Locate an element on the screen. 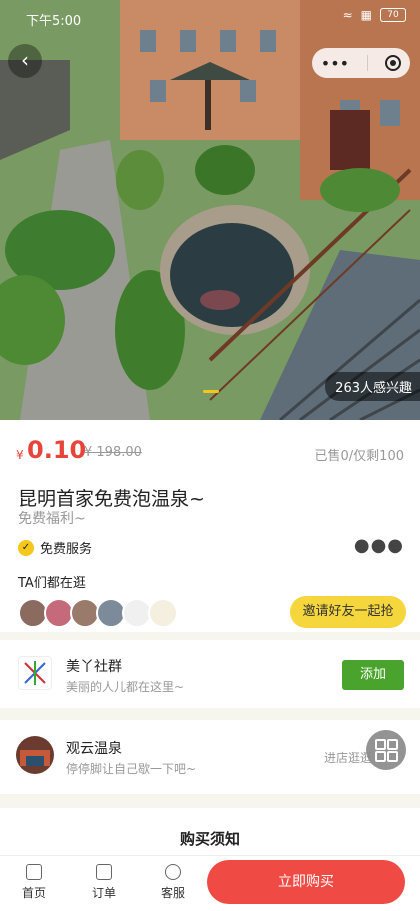 Image resolution: width=420 pixels, height=911 pixels. tab-orders-label: 订单 is located at coordinates (103, 893).